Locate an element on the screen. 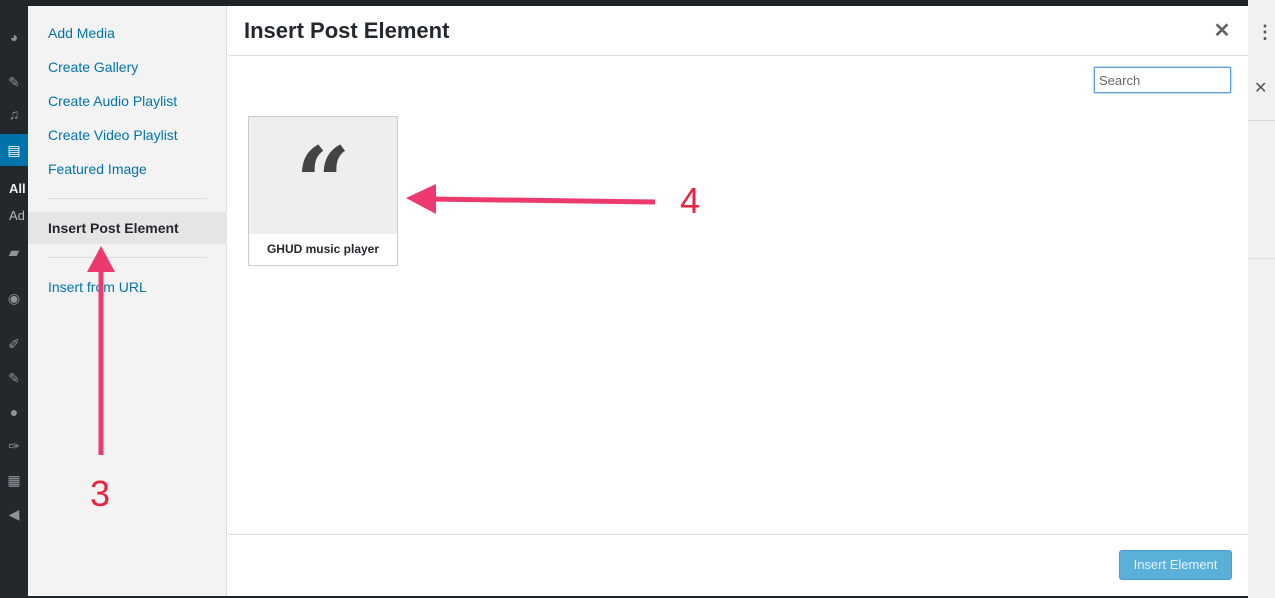  menu-item-create-audio-playlist: Create Audio Playlist is located at coordinates (127, 101).